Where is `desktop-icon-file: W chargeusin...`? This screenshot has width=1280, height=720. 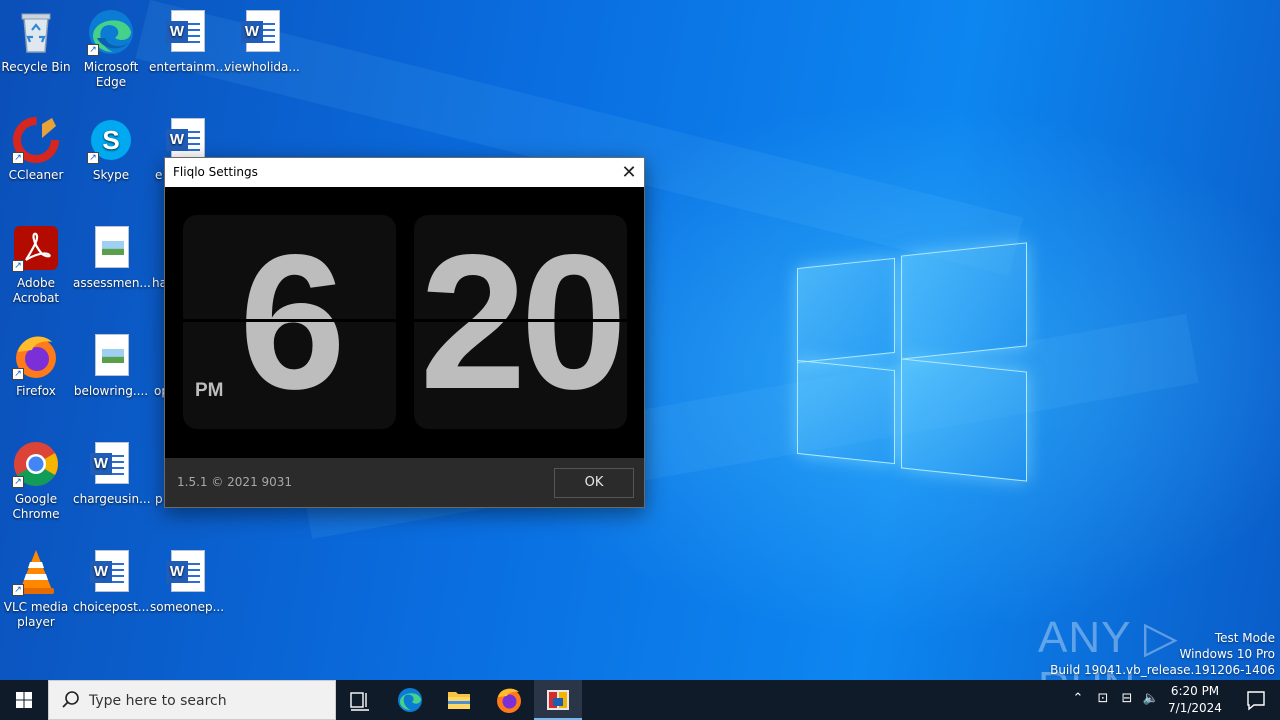 desktop-icon-file: W chargeusin... is located at coordinates (112, 473).